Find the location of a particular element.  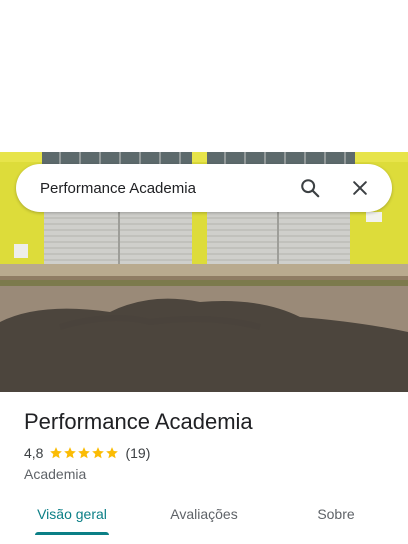

tab-bar: Visão geral Avaliações Sobre is located at coordinates (204, 519).